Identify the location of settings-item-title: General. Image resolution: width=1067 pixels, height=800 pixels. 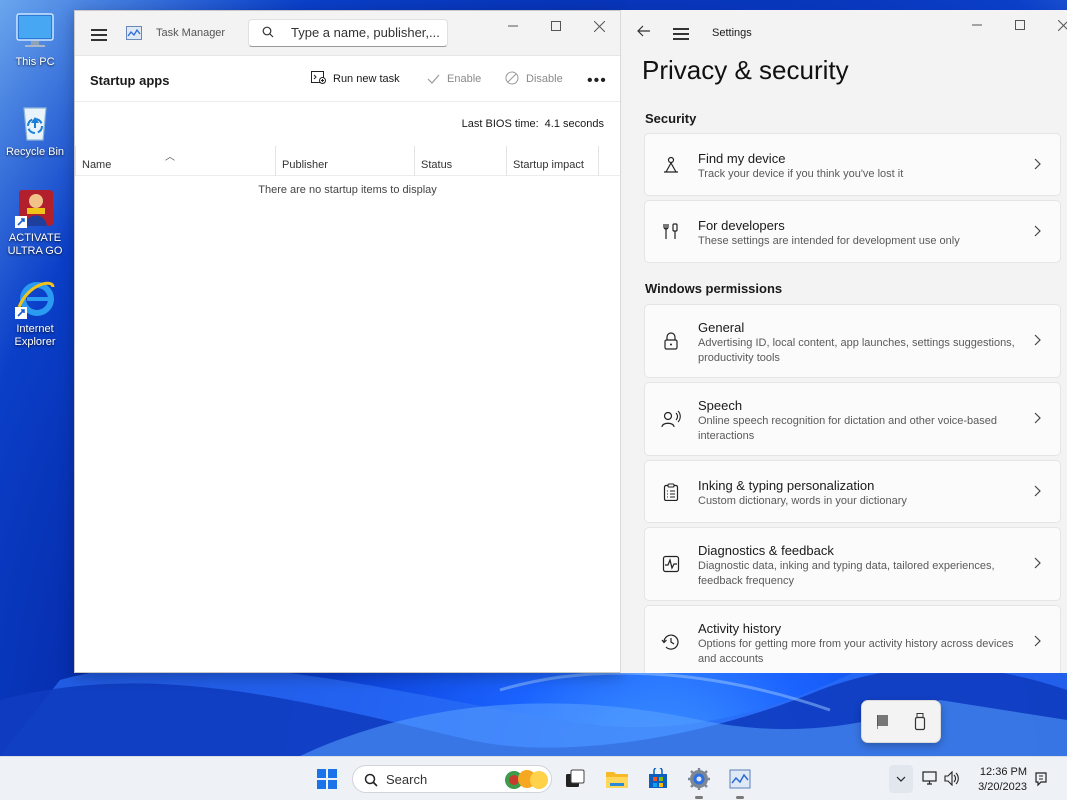
(721, 327).